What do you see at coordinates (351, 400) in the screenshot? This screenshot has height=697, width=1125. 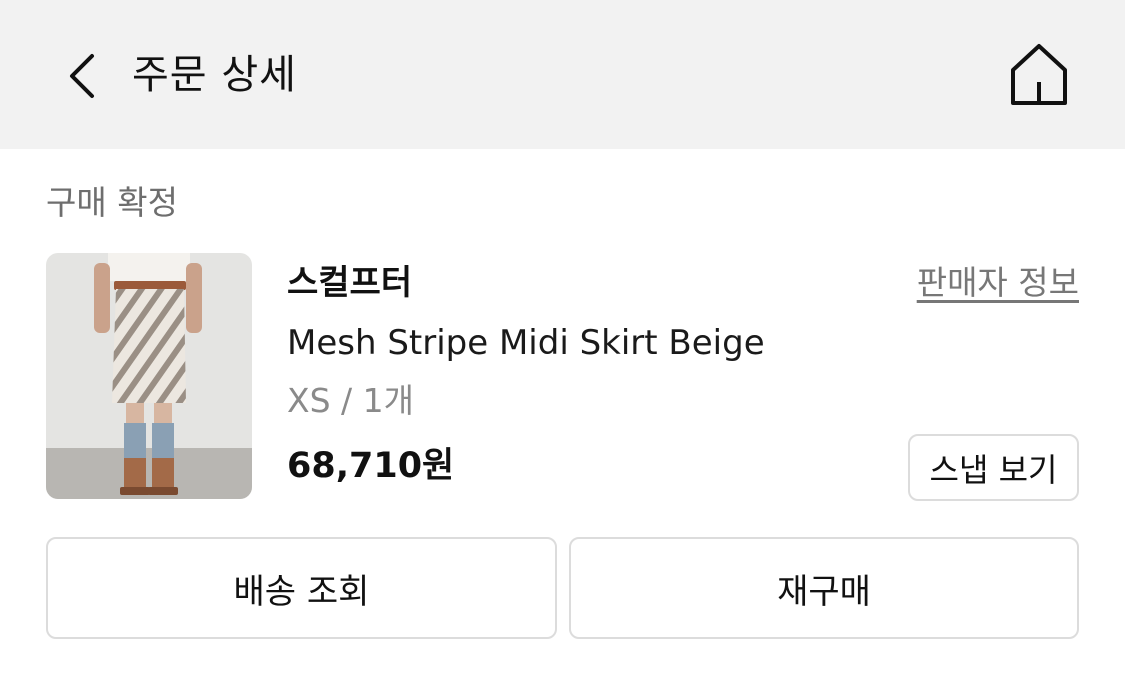 I see `product-option: XS / 1개` at bounding box center [351, 400].